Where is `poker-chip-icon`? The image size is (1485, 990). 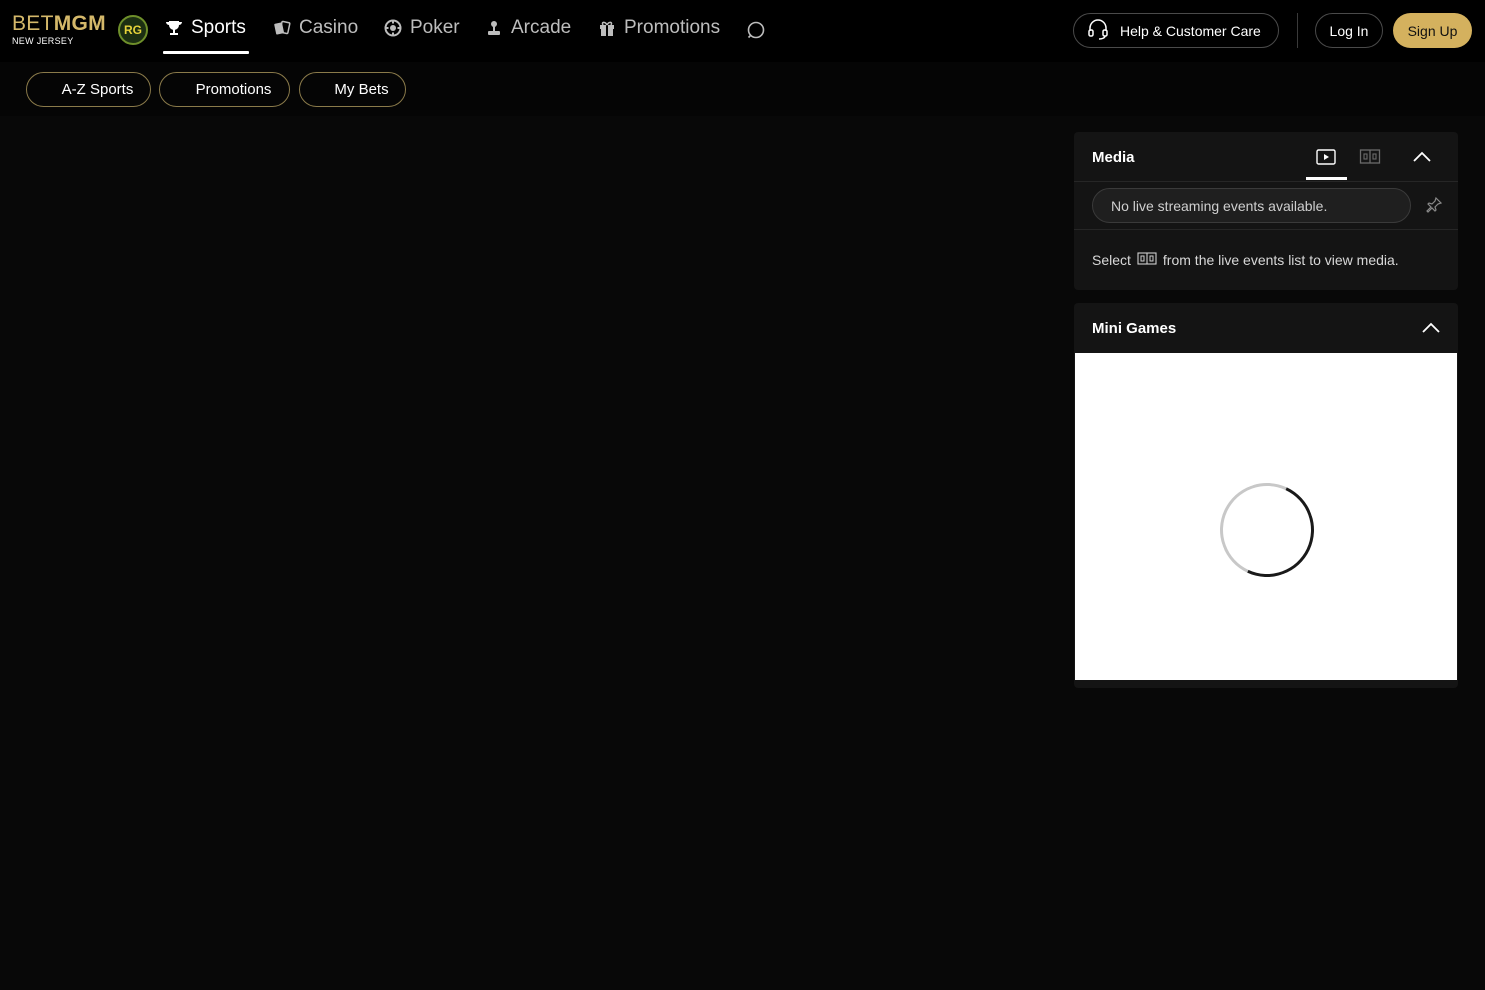 poker-chip-icon is located at coordinates (393, 28).